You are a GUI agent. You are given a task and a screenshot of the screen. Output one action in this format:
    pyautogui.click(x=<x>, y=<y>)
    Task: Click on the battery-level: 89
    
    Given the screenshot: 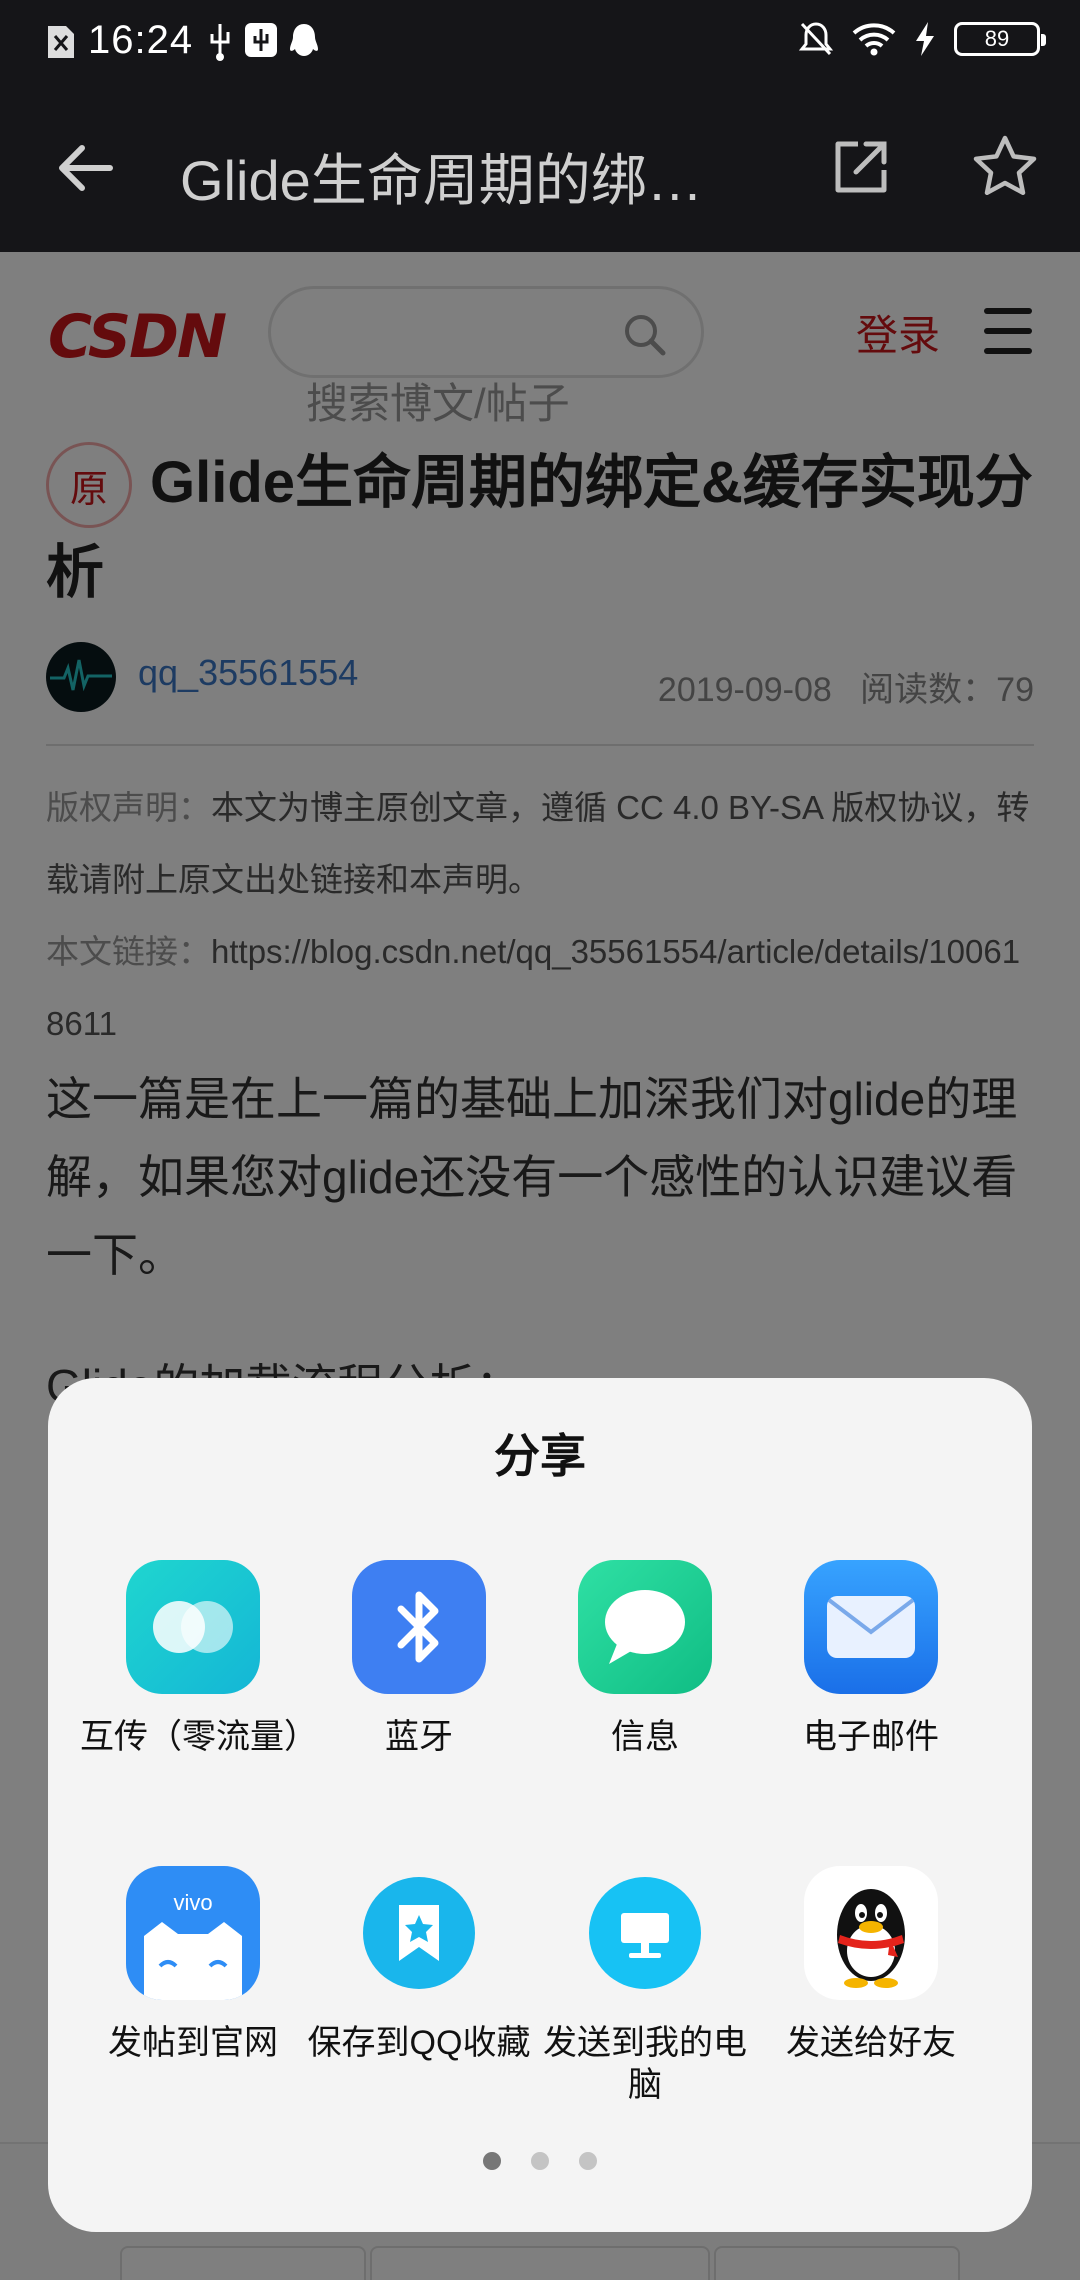 What is the action you would take?
    pyautogui.click(x=997, y=38)
    